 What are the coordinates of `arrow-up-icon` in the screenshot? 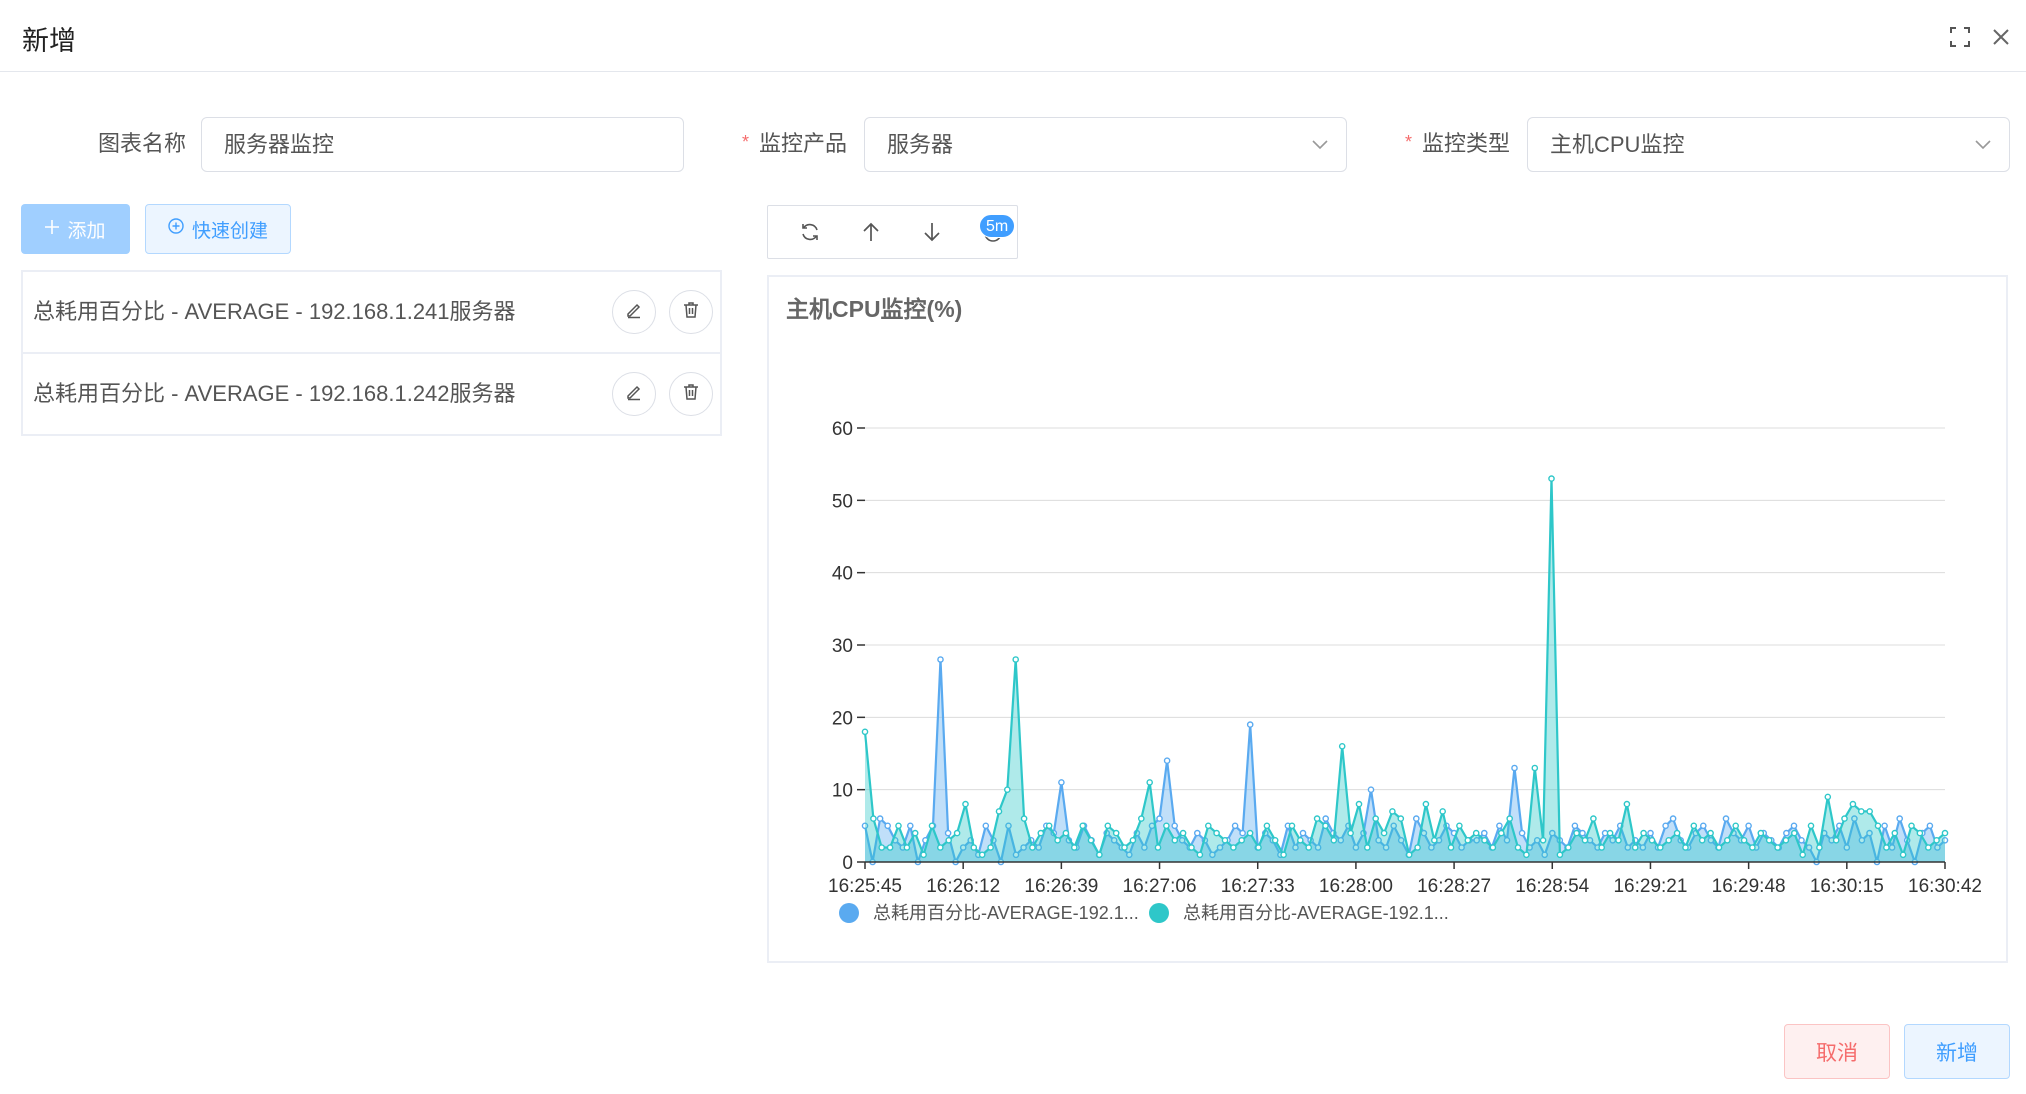 It's located at (871, 232).